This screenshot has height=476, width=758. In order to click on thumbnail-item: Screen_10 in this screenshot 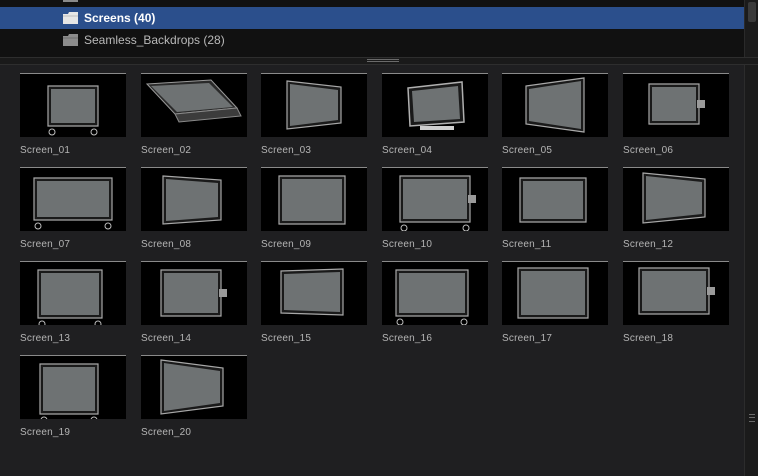, I will do `click(435, 204)`.